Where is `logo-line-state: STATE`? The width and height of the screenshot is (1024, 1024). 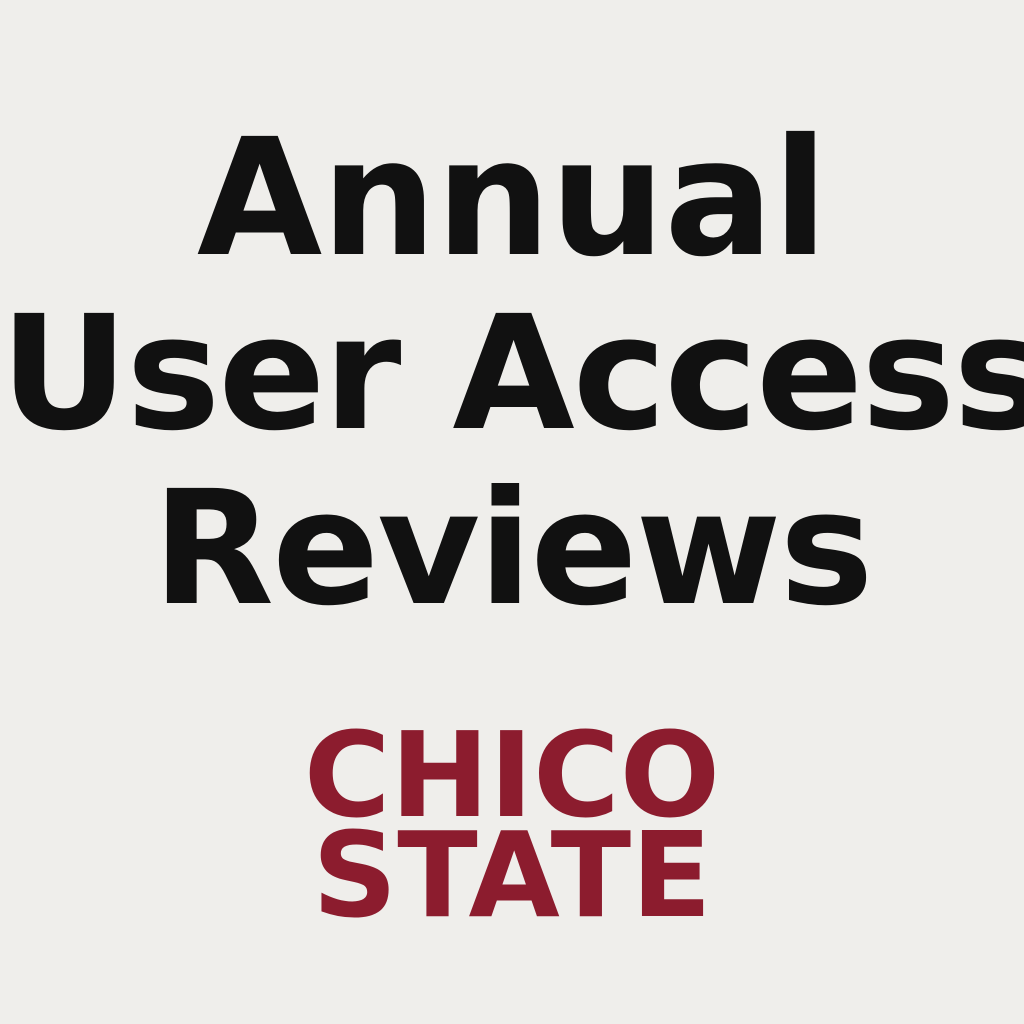
logo-line-state: STATE is located at coordinates (512, 875).